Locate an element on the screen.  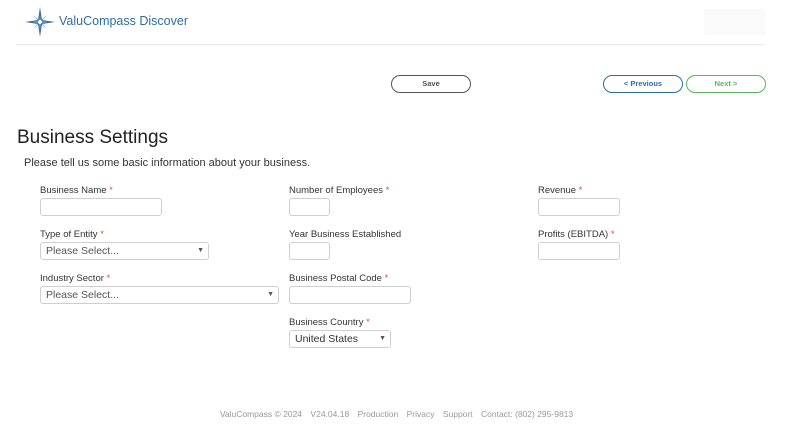
footer-contact: Contact: (802) 295-9813 is located at coordinates (527, 414).